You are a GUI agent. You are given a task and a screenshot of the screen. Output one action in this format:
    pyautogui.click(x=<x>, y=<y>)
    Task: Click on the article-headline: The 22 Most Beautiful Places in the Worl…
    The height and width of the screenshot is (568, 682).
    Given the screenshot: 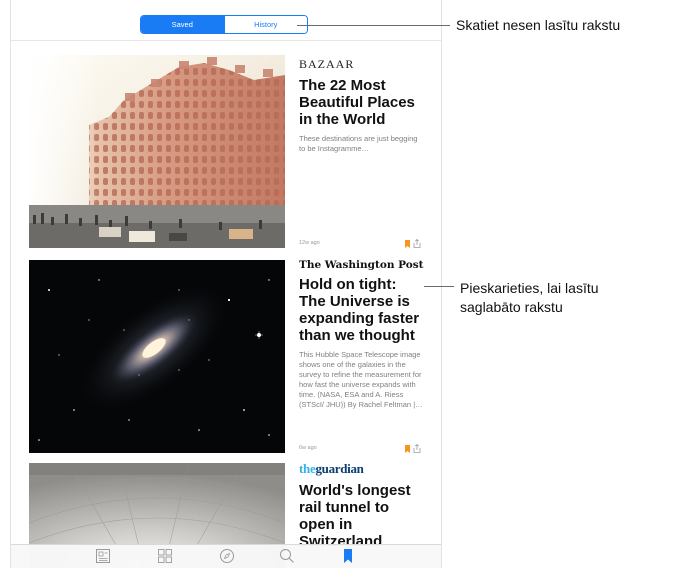 What is the action you would take?
    pyautogui.click(x=362, y=102)
    